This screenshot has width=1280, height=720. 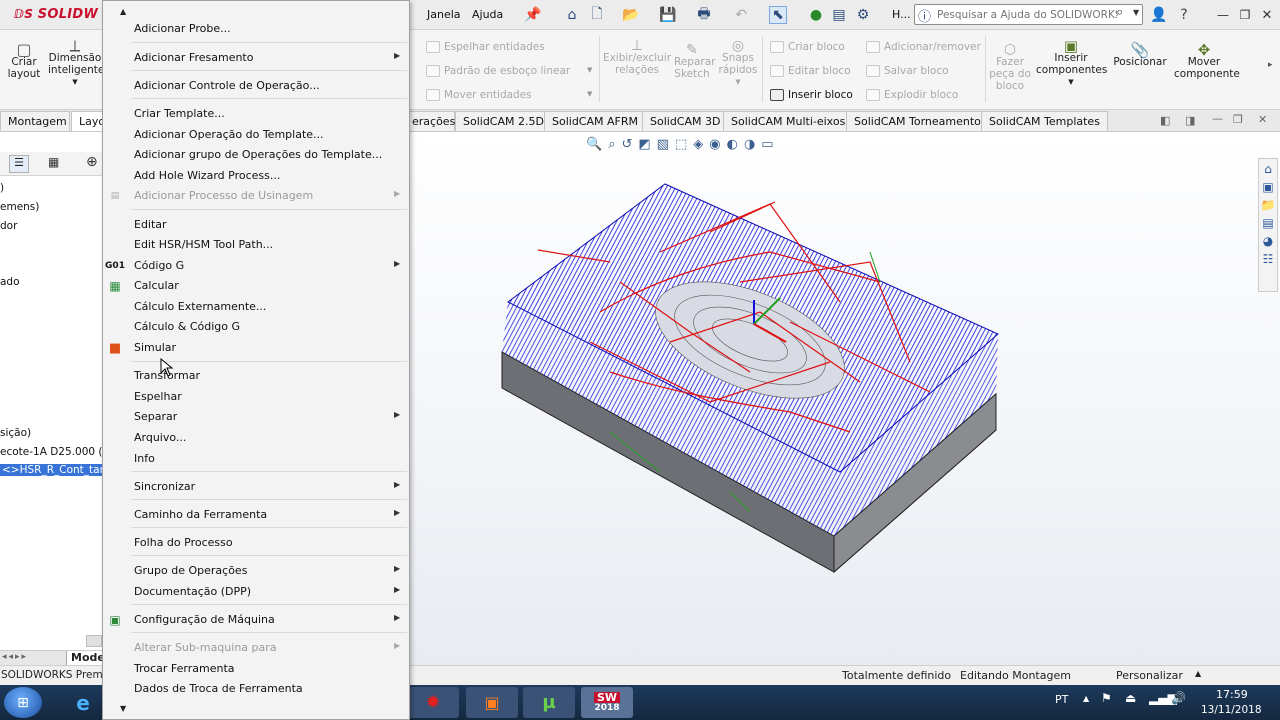 What do you see at coordinates (484, 47) in the screenshot?
I see `espelhar-entidades-button: Espelhar entidades` at bounding box center [484, 47].